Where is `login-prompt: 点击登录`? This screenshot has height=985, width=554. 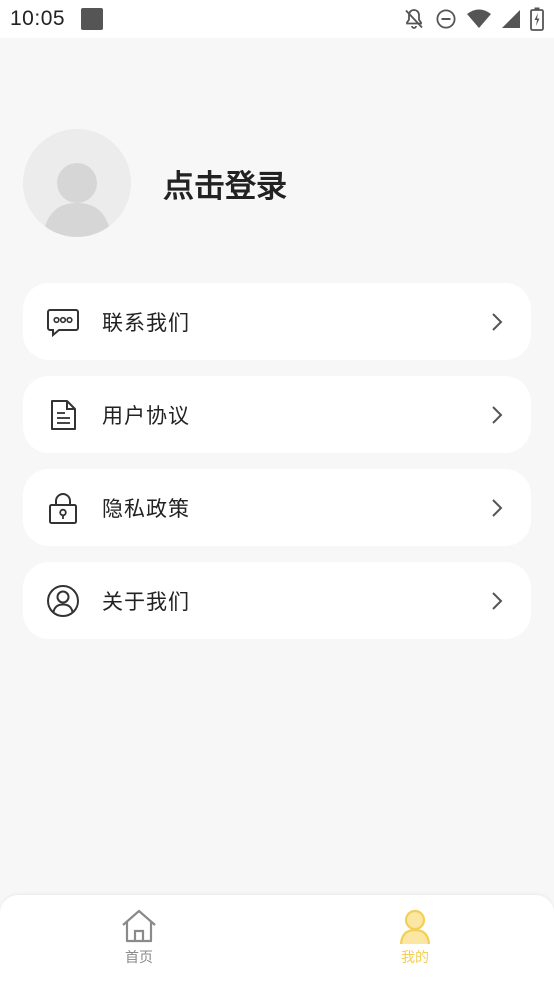
login-prompt: 点击登录 is located at coordinates (225, 183).